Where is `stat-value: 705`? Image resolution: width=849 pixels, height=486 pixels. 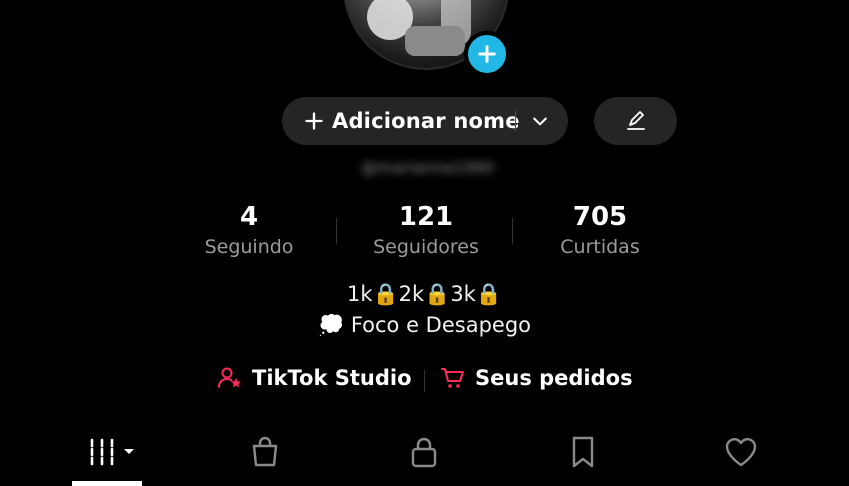 stat-value: 705 is located at coordinates (600, 217).